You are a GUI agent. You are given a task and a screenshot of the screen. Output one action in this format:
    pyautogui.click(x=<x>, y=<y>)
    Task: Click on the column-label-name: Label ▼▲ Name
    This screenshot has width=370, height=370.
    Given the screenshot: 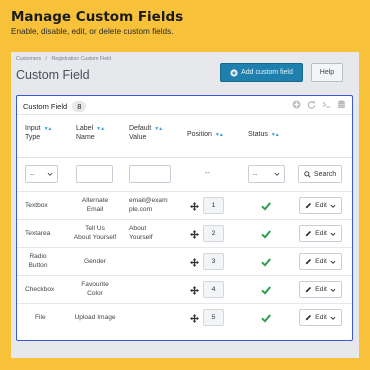 What is the action you would take?
    pyautogui.click(x=90, y=133)
    